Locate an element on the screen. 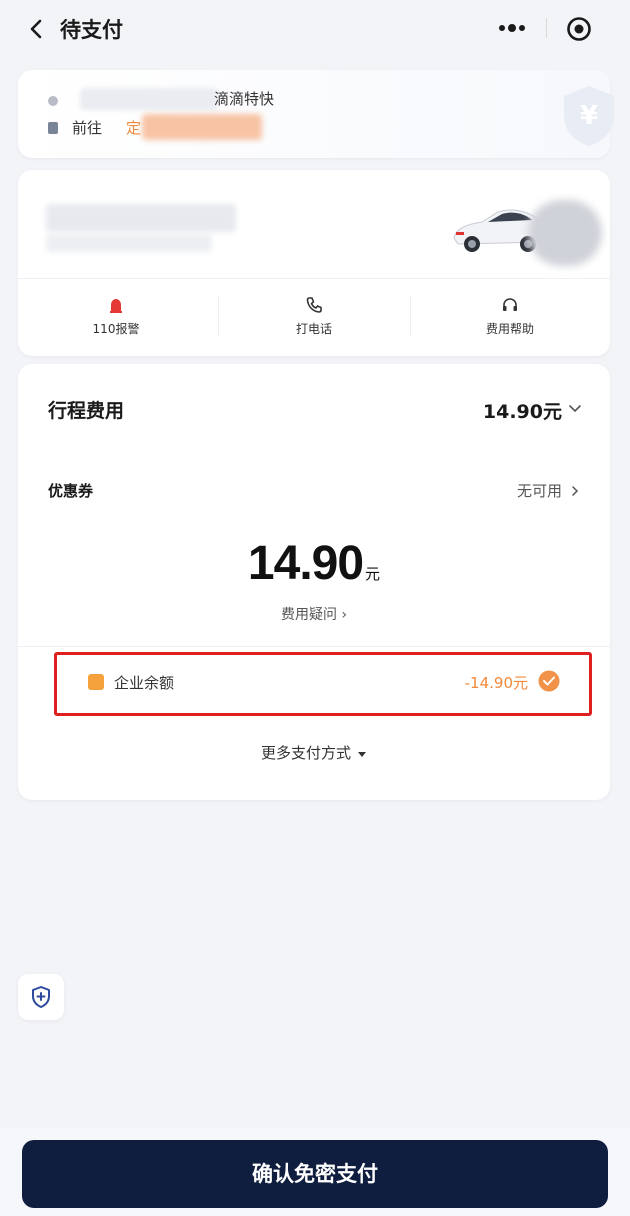  top-bar: 待支付 is located at coordinates (315, 29).